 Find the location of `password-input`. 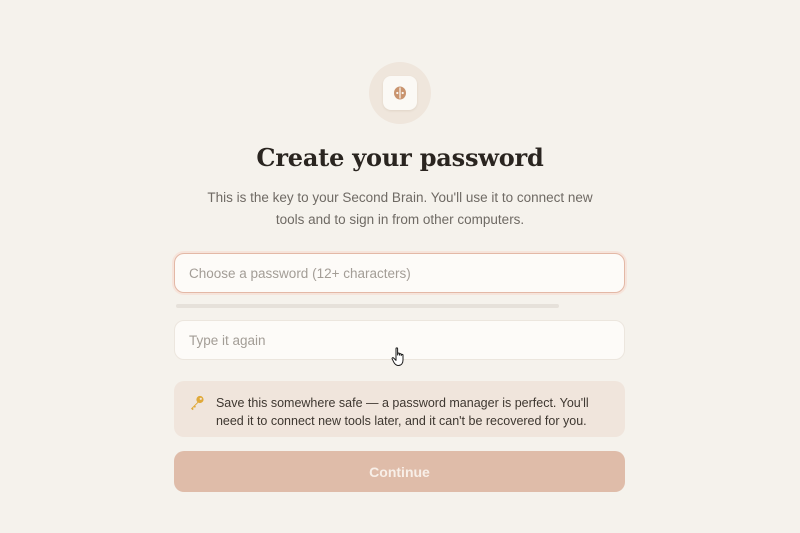

password-input is located at coordinates (399, 273).